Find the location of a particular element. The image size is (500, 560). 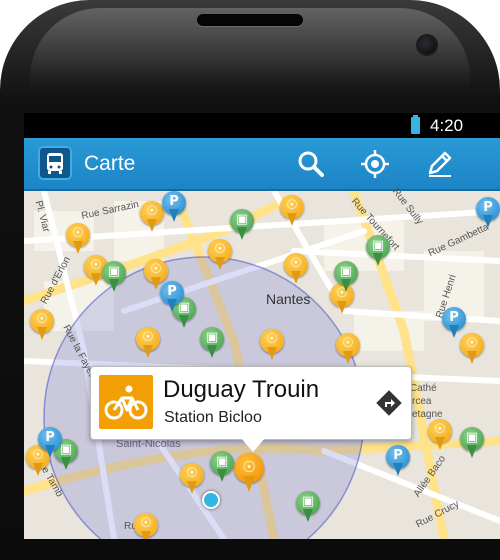

action-bar: Carte is located at coordinates (262, 164).